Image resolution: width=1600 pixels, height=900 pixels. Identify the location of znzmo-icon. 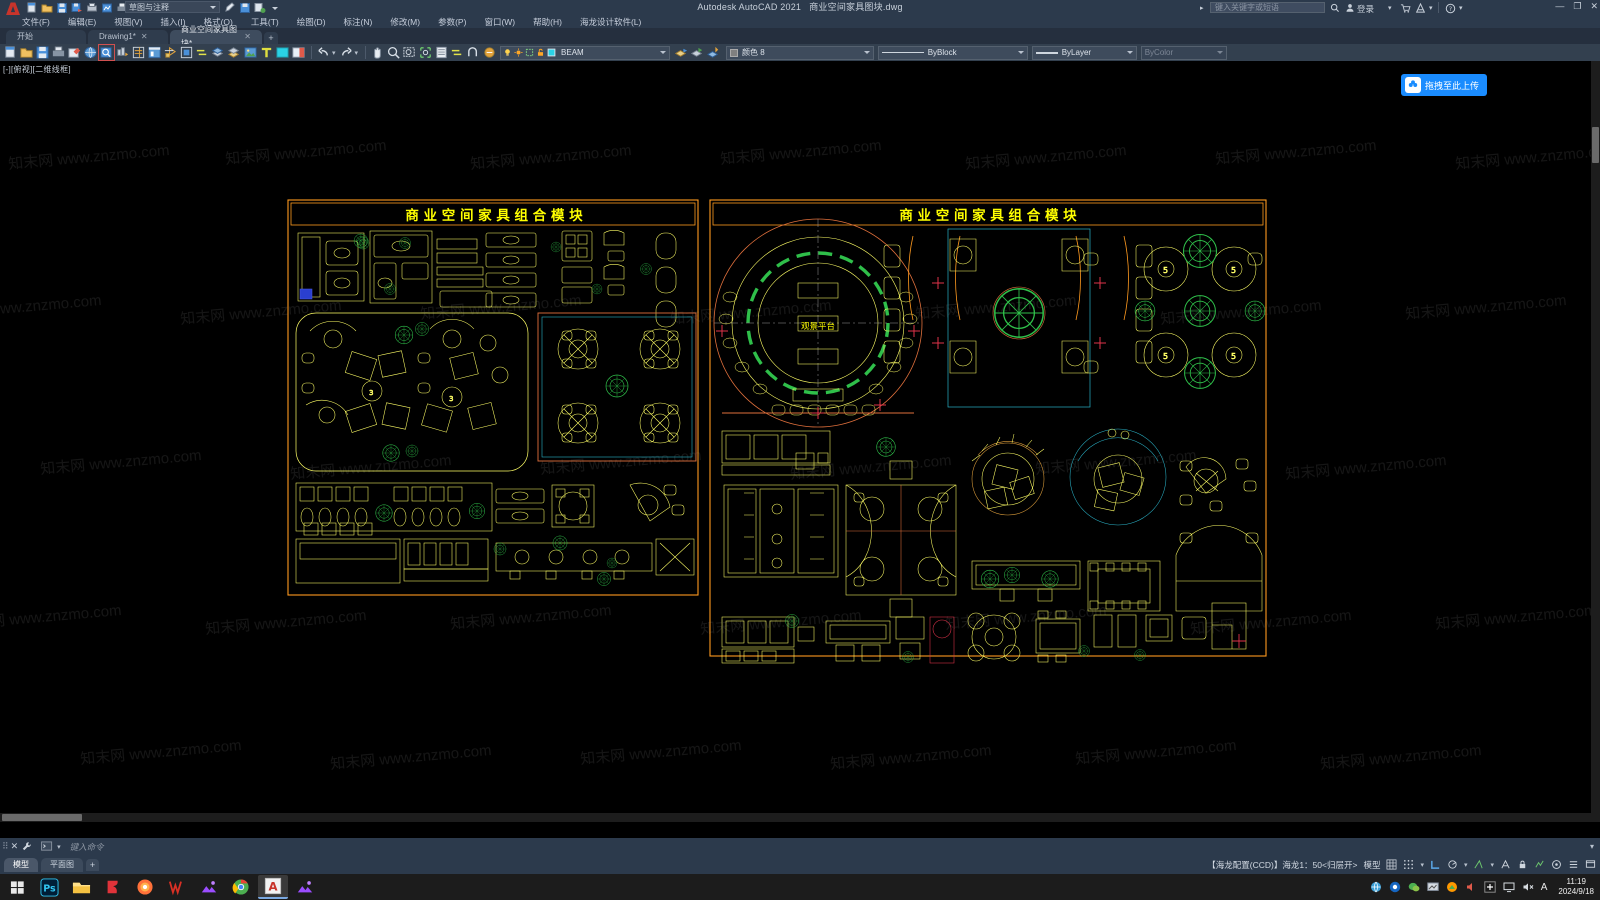
(209, 887).